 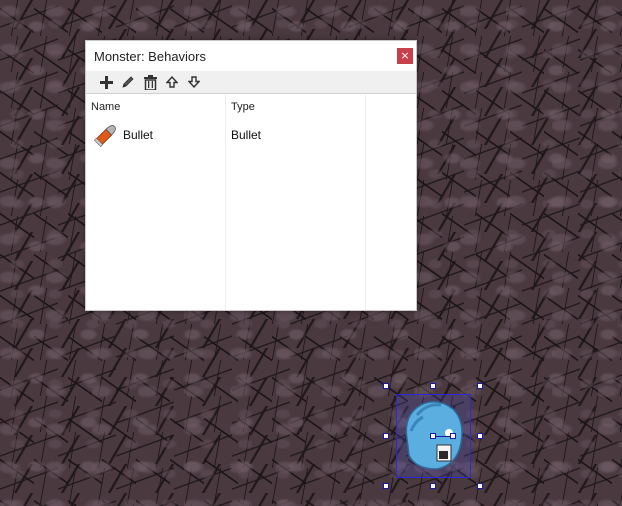 I want to click on dialog-titlebar: Monster: Behaviors ×, so click(x=251, y=56).